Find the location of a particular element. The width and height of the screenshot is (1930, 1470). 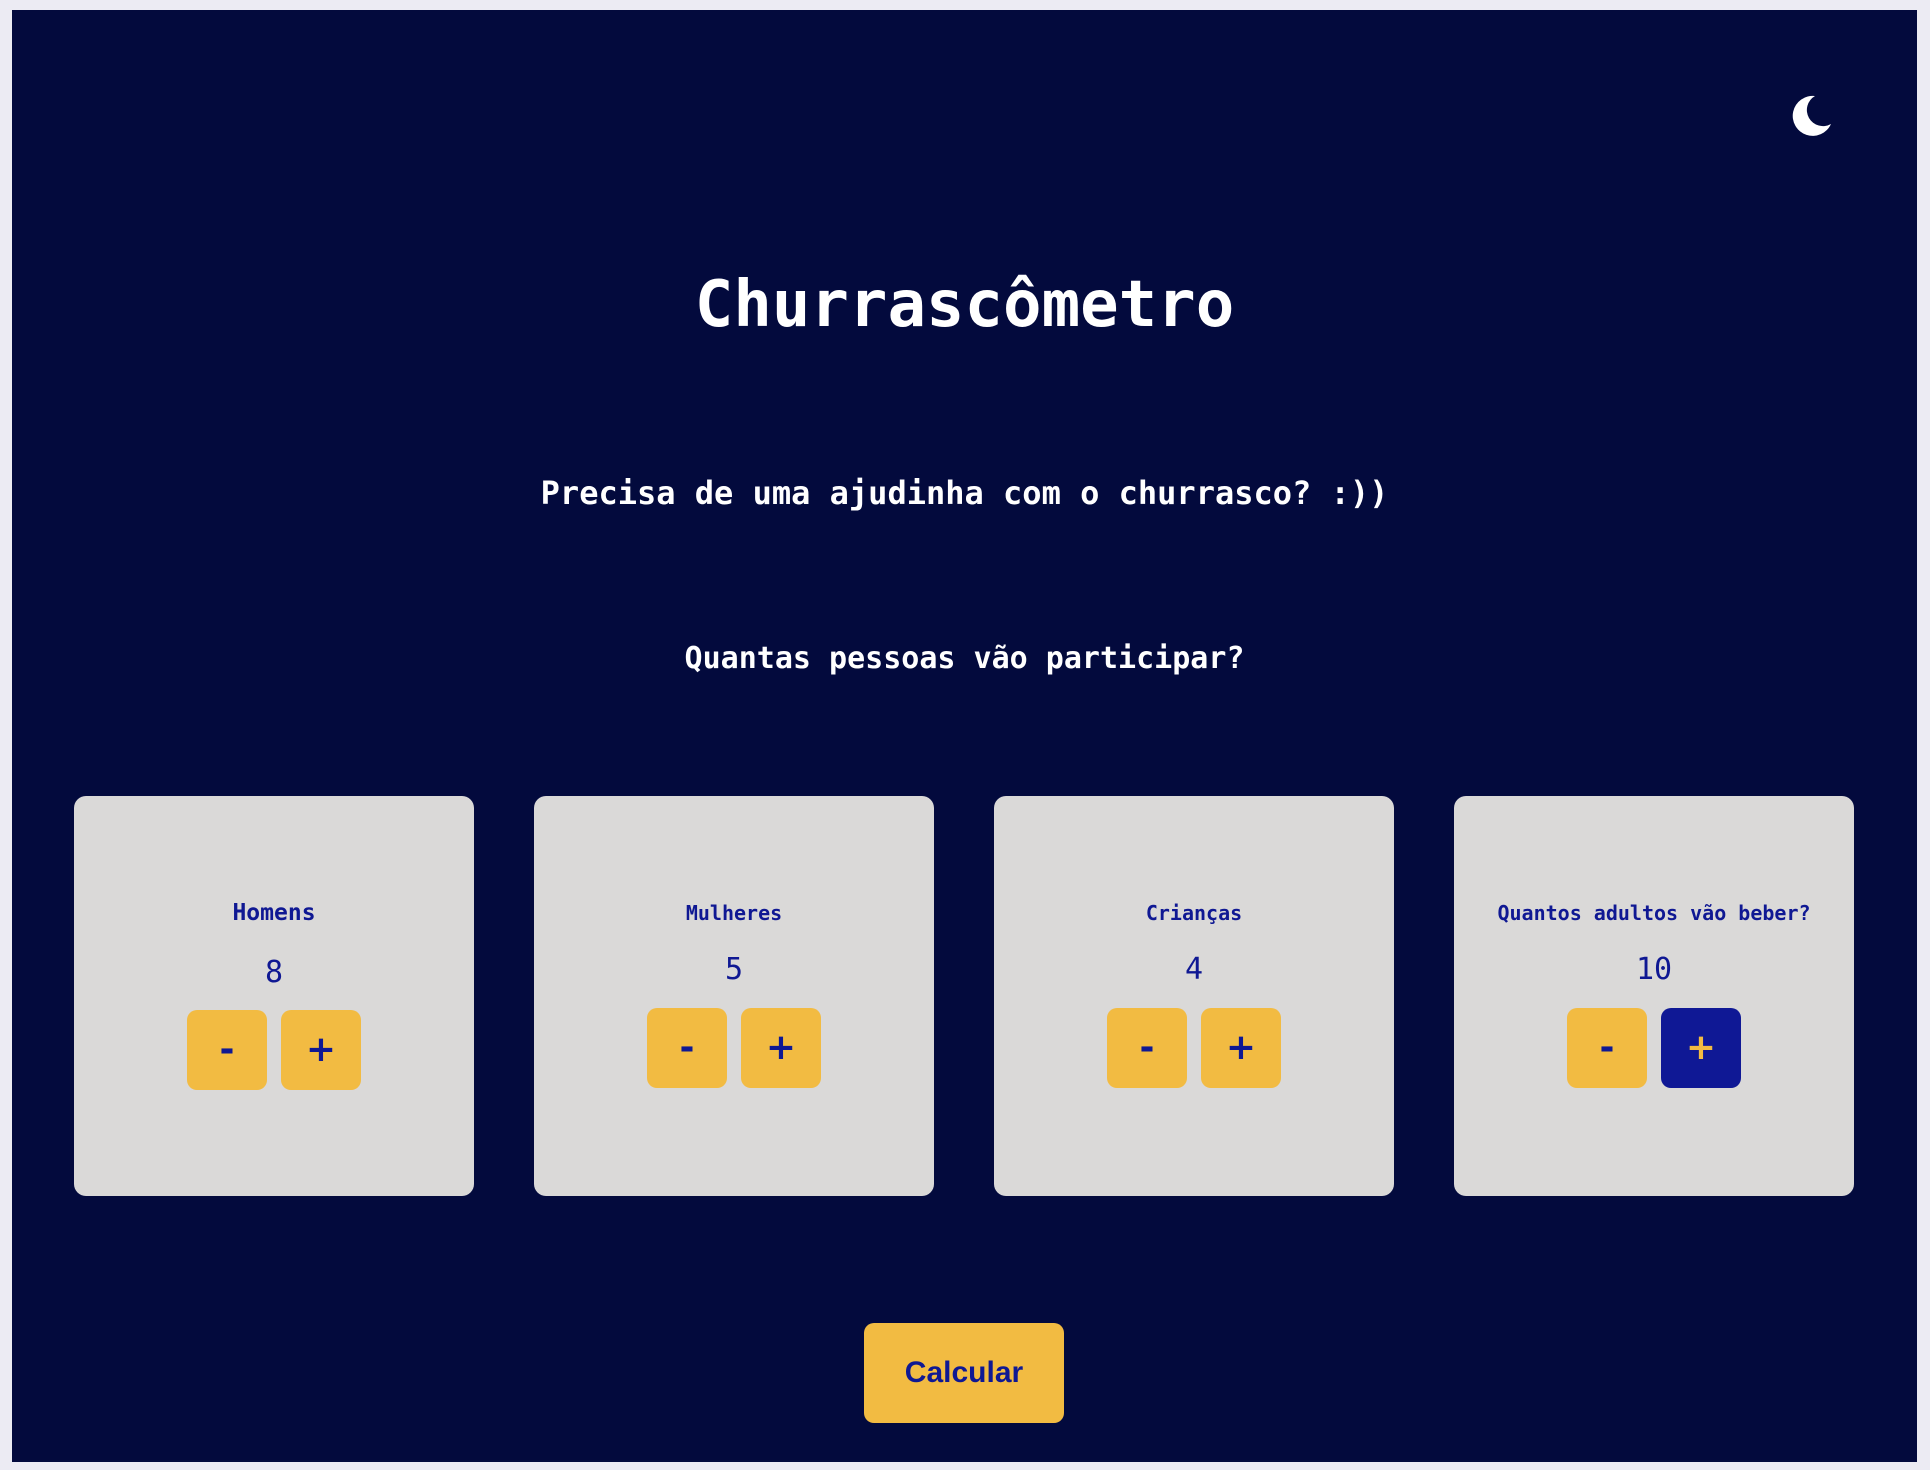

counter-value: 4 is located at coordinates (1194, 969).